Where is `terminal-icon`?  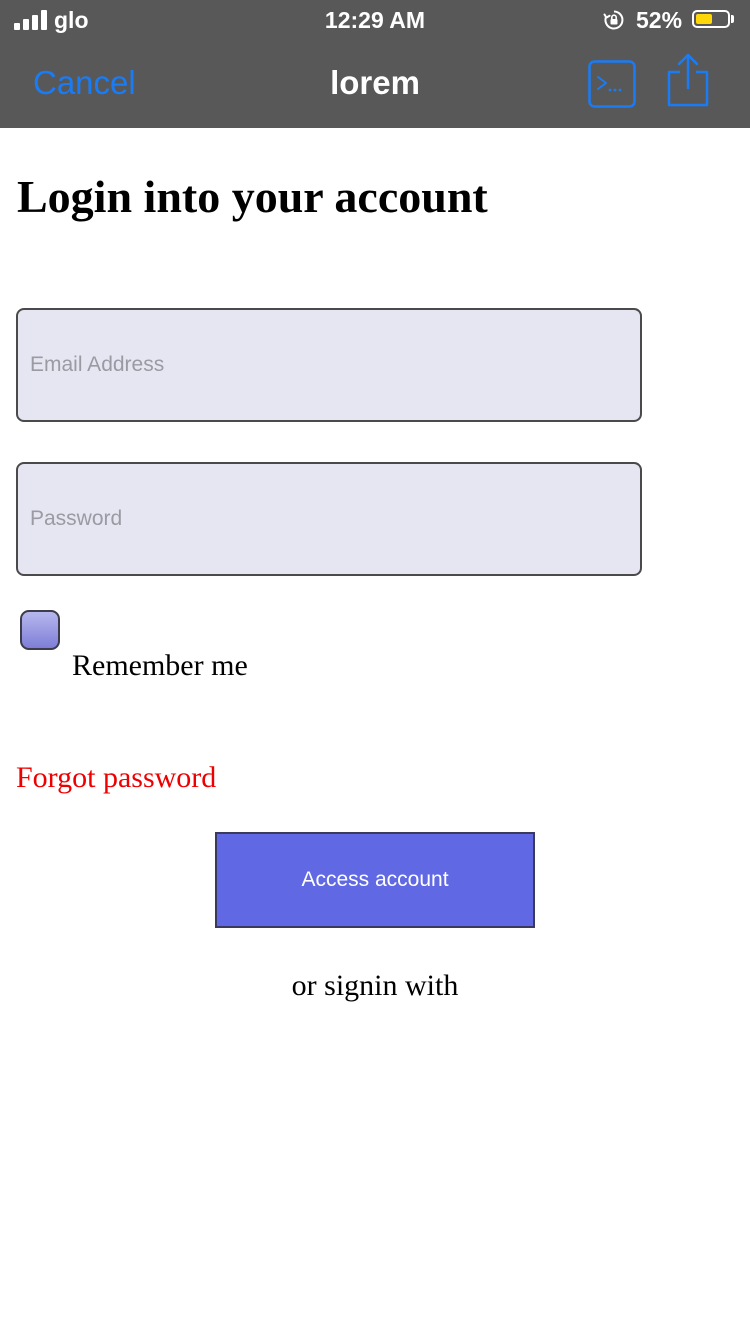 terminal-icon is located at coordinates (612, 84).